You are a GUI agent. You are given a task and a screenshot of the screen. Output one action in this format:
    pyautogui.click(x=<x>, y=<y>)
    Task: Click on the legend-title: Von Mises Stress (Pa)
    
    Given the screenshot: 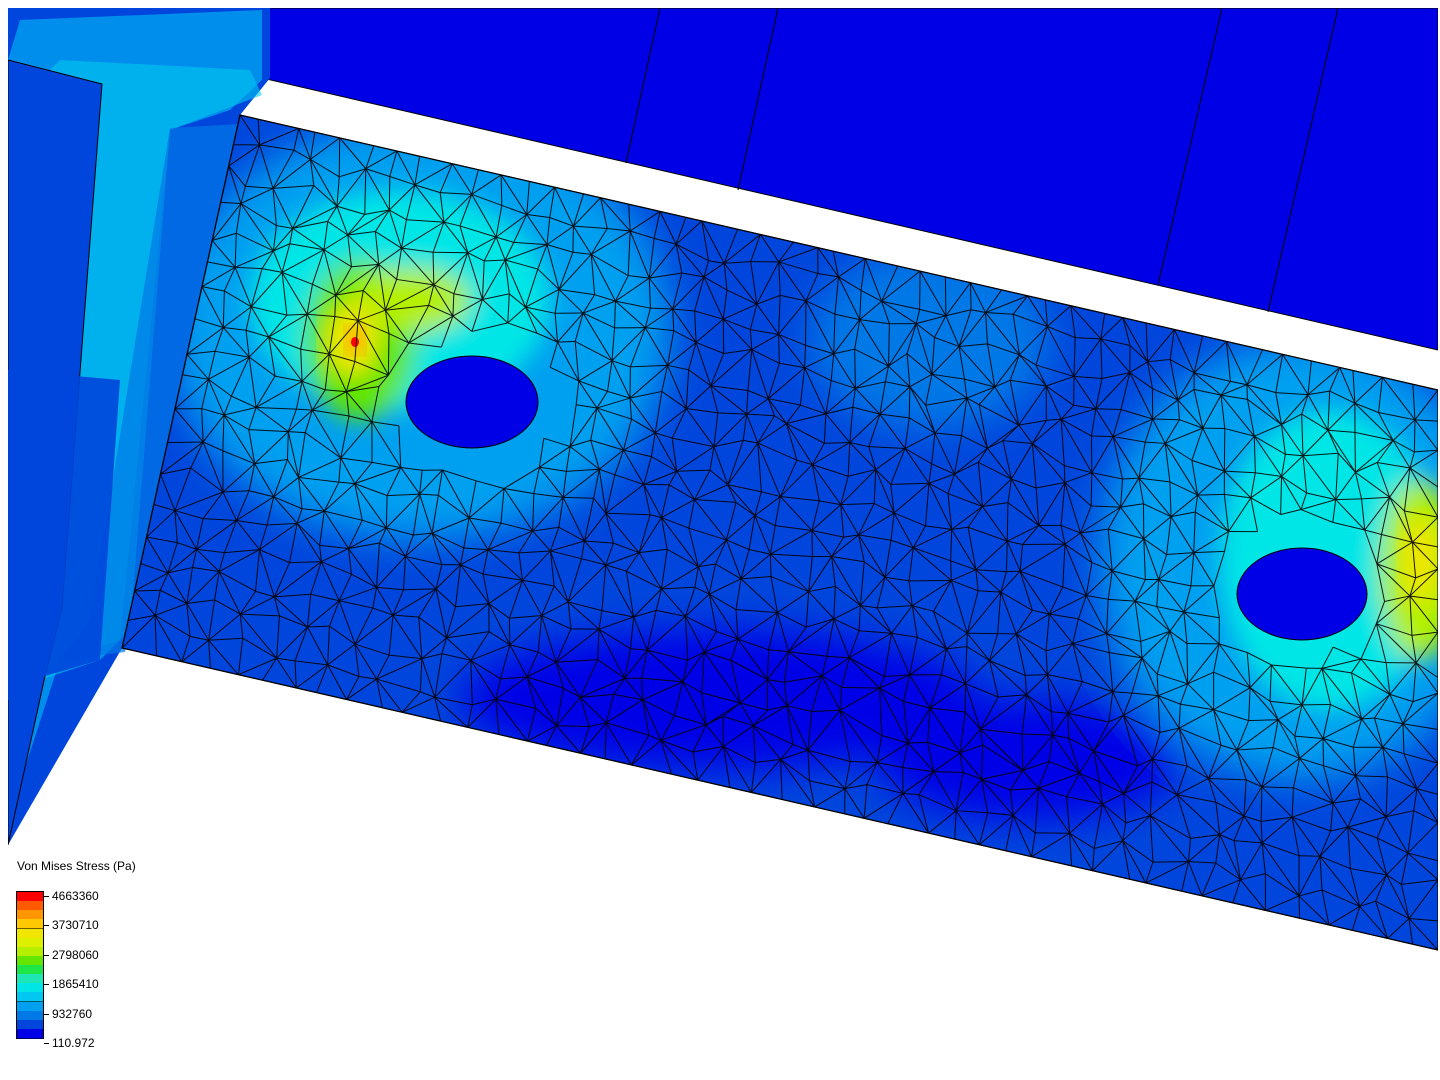 What is the action you would take?
    pyautogui.click(x=76, y=866)
    